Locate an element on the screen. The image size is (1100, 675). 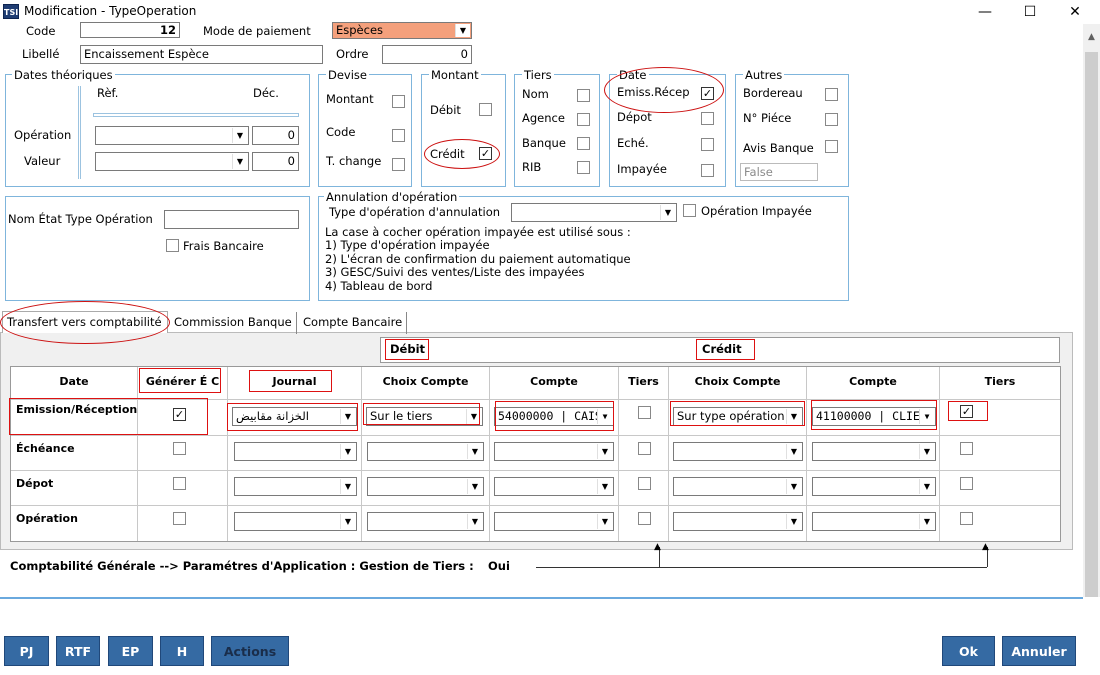
nom-etat-field is located at coordinates (231, 219).